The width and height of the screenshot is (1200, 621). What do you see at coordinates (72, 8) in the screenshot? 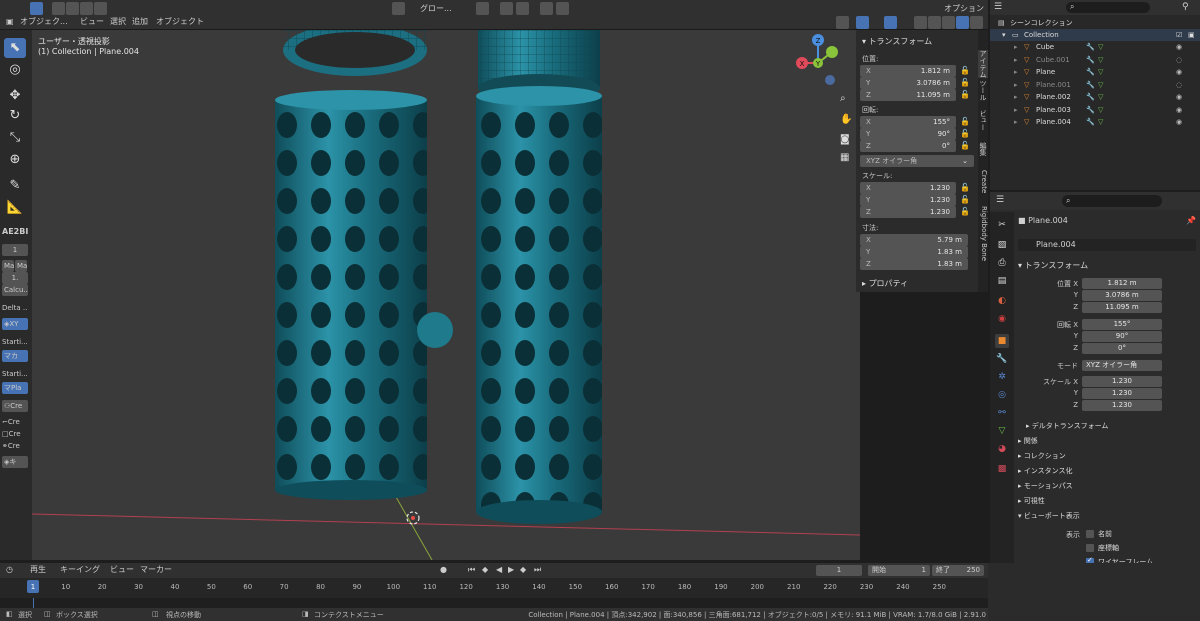
I see `select-extend-icon` at bounding box center [72, 8].